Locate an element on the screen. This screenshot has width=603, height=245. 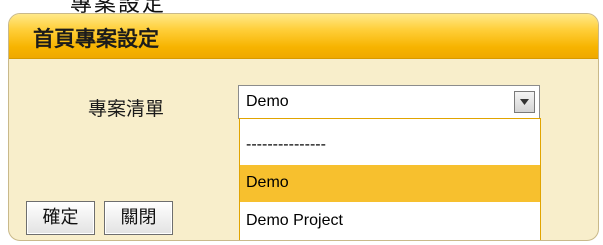
project-option-demo-project: Demo Project is located at coordinates (390, 221).